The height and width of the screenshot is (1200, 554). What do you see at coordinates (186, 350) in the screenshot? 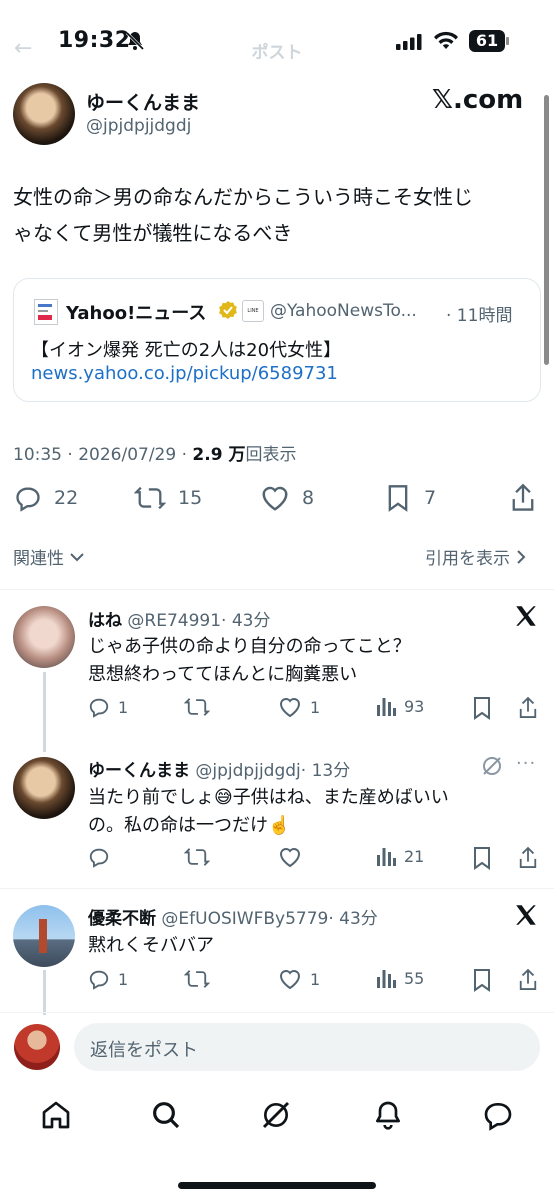
I see `quote-text: 【イオン爆発 死亡の2人は20代女性】` at bounding box center [186, 350].